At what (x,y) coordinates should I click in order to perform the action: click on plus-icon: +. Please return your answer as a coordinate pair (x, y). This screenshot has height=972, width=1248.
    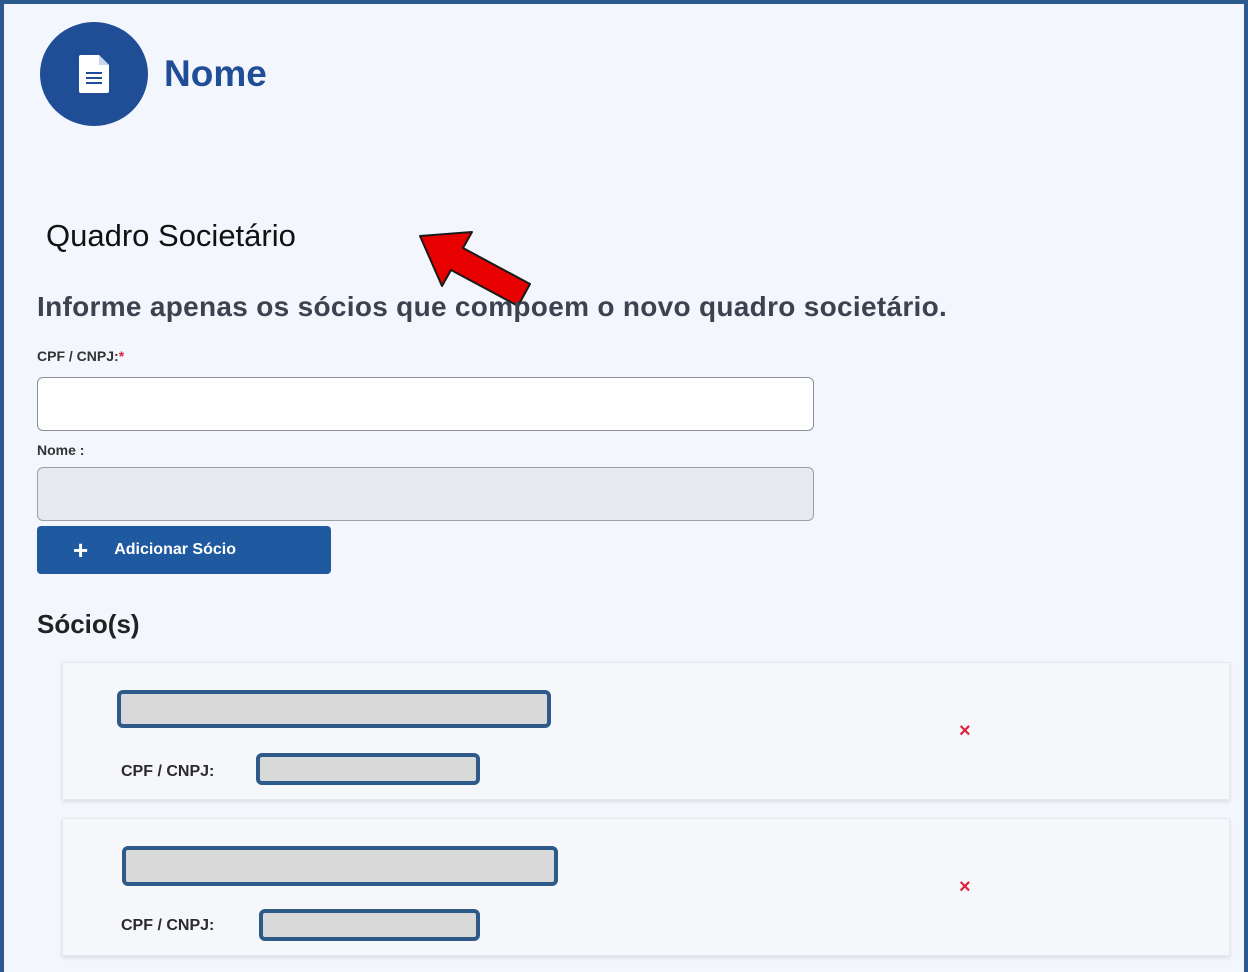
    Looking at the image, I should click on (81, 550).